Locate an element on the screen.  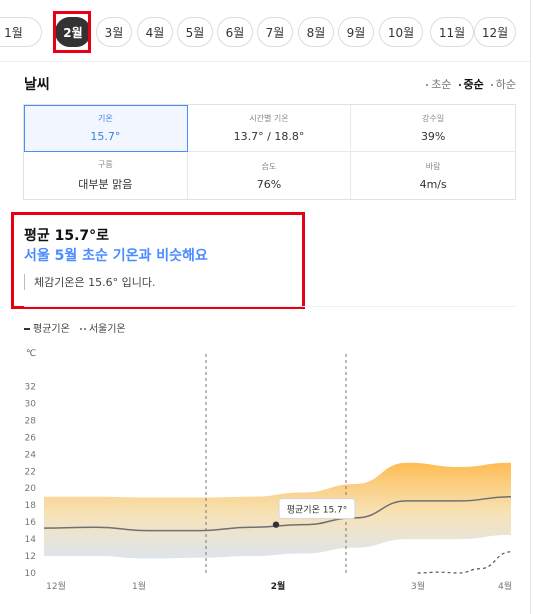
legend-seoul: 서울기온 is located at coordinates (102, 327).